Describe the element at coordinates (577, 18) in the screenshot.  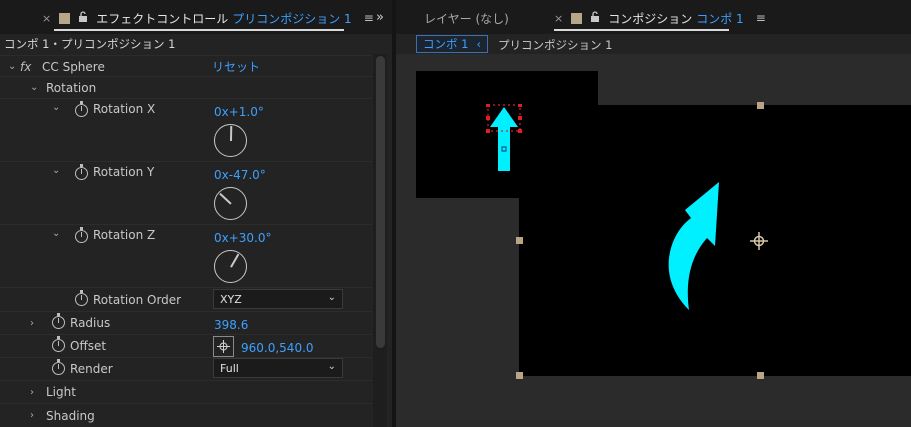
I see `comp-color-chip` at that location.